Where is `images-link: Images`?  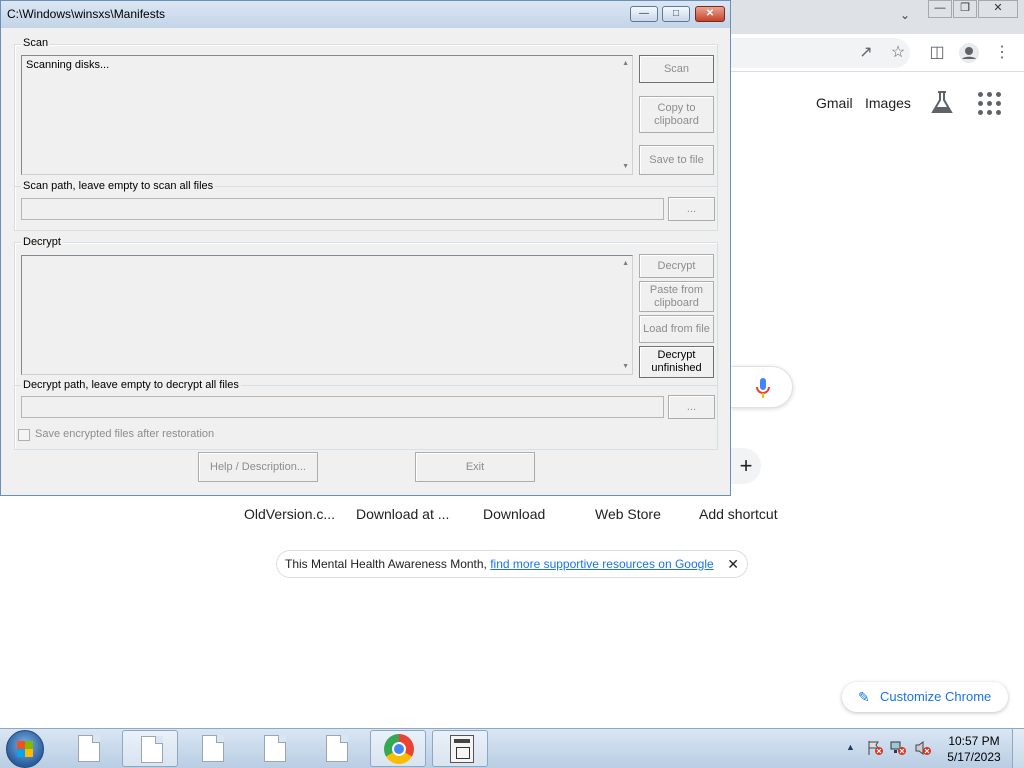
images-link: Images is located at coordinates (888, 103).